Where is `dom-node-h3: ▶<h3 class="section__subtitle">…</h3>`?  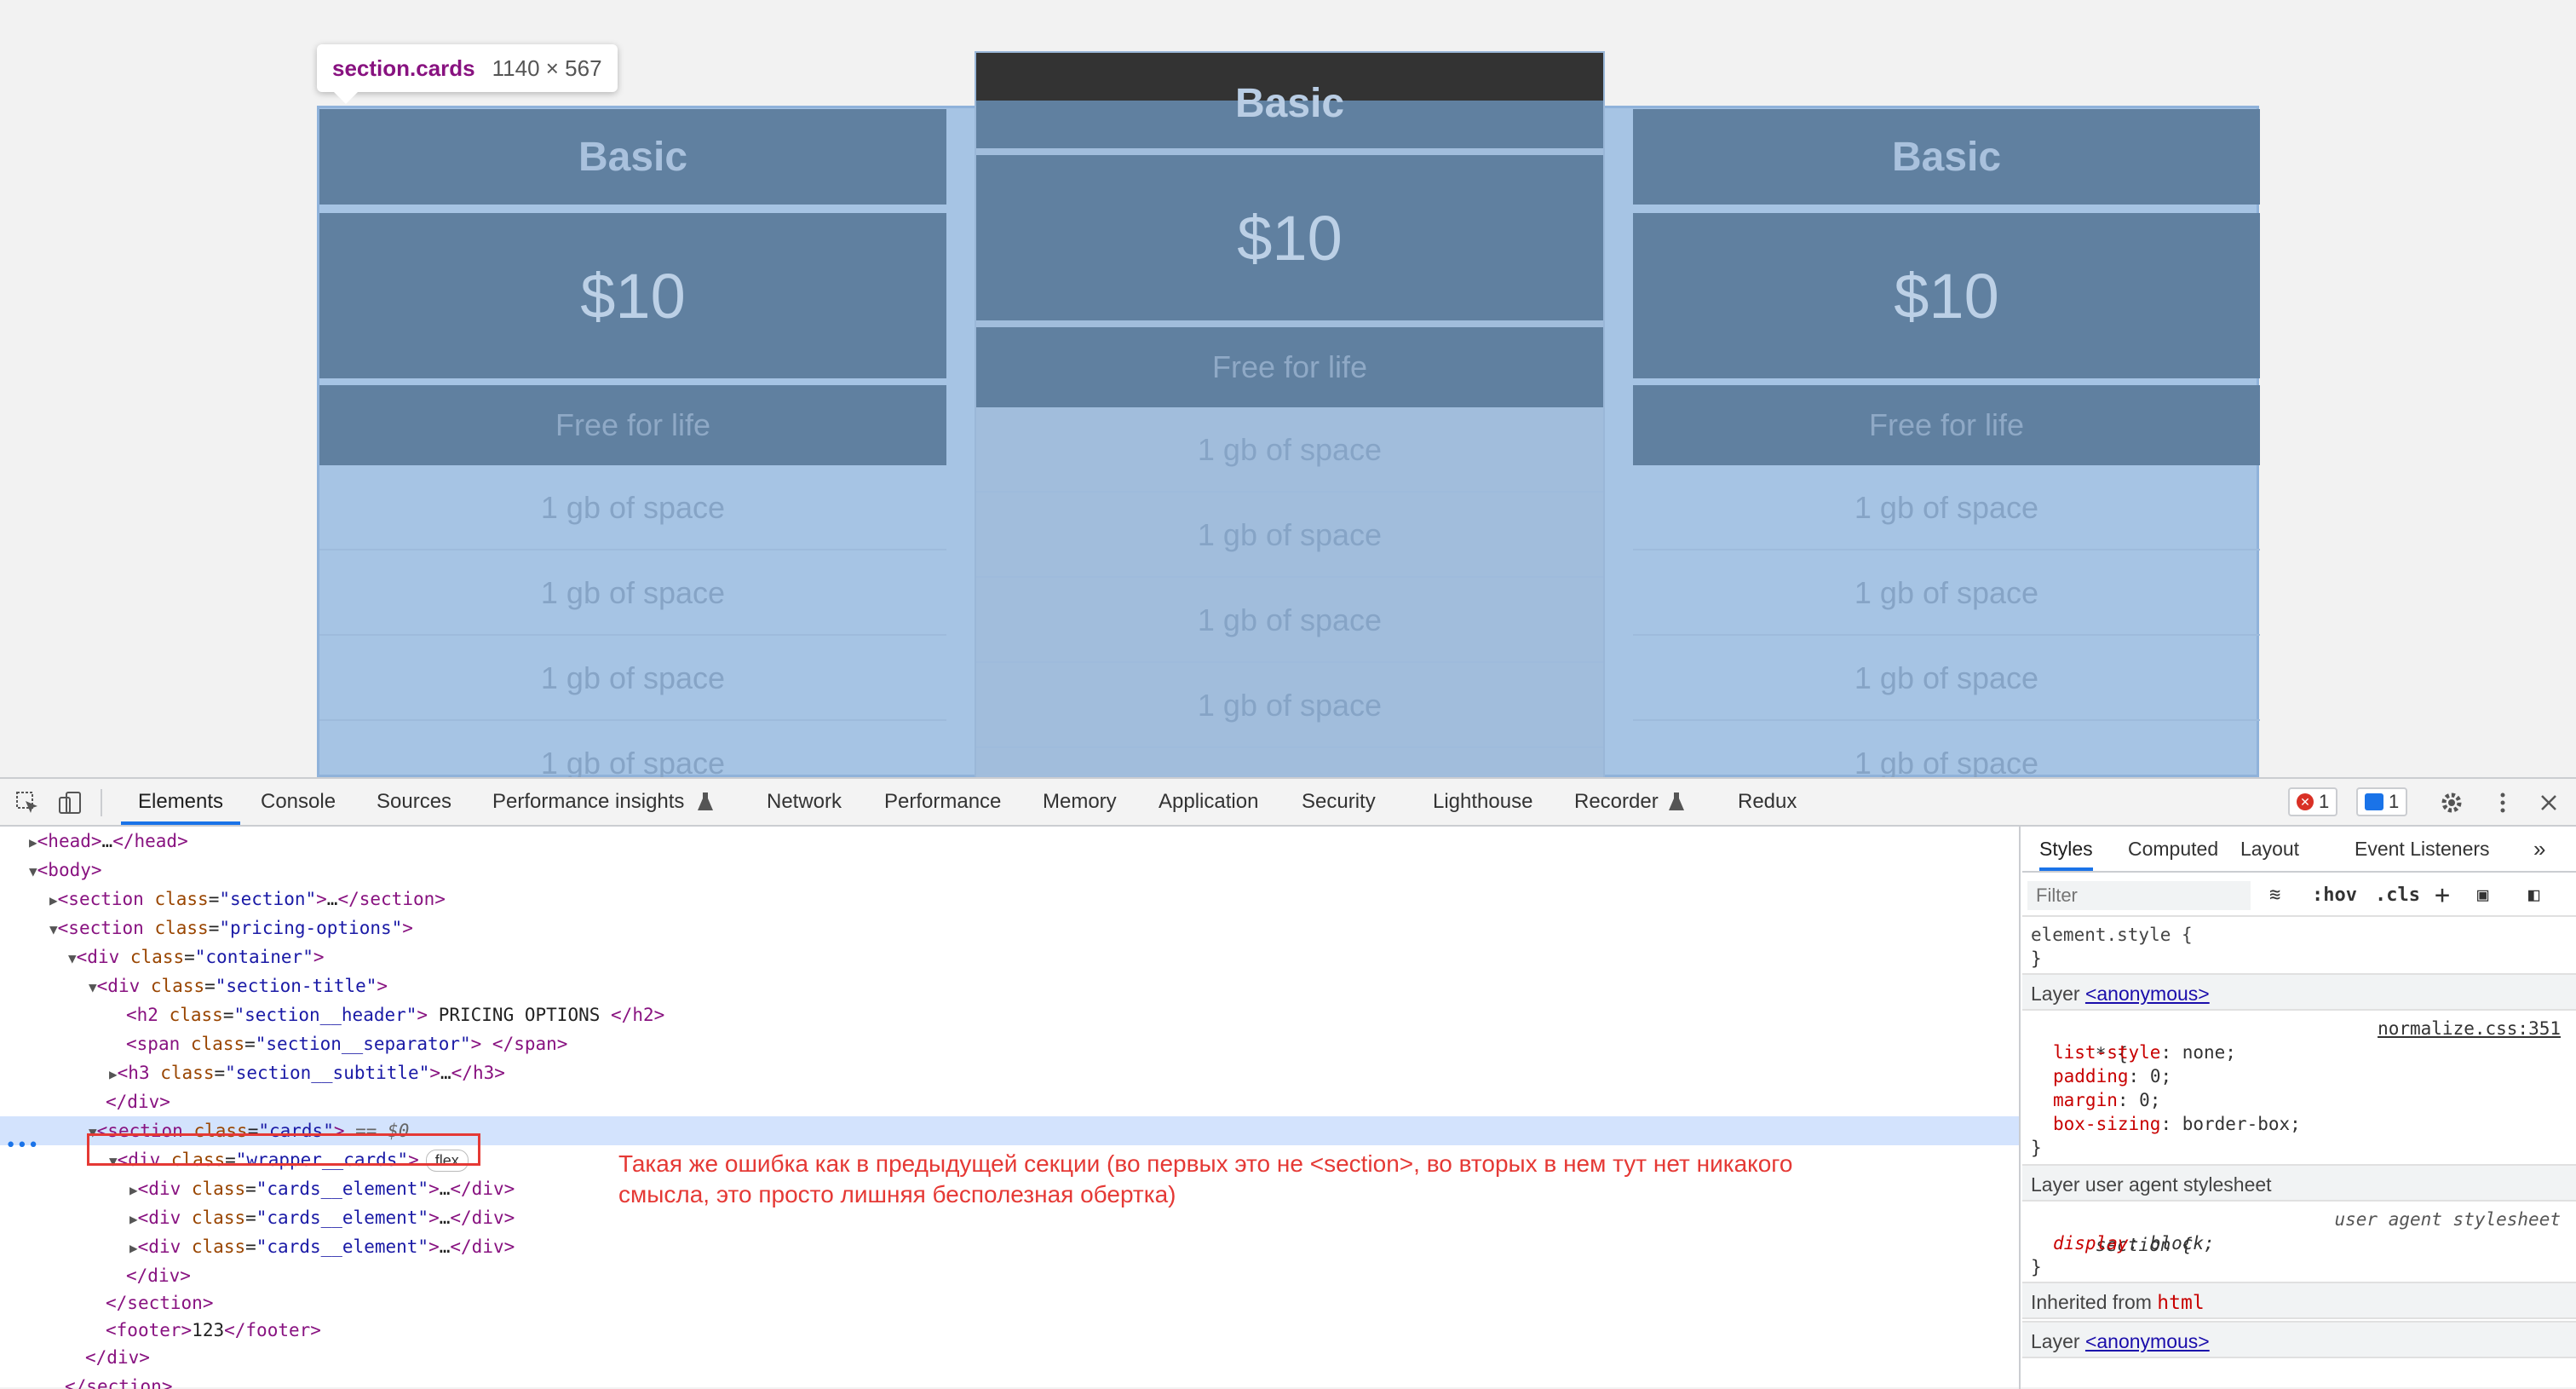
dom-node-h3: ▶<h3 class="section__subtitle">…</h3> is located at coordinates (1010, 1072).